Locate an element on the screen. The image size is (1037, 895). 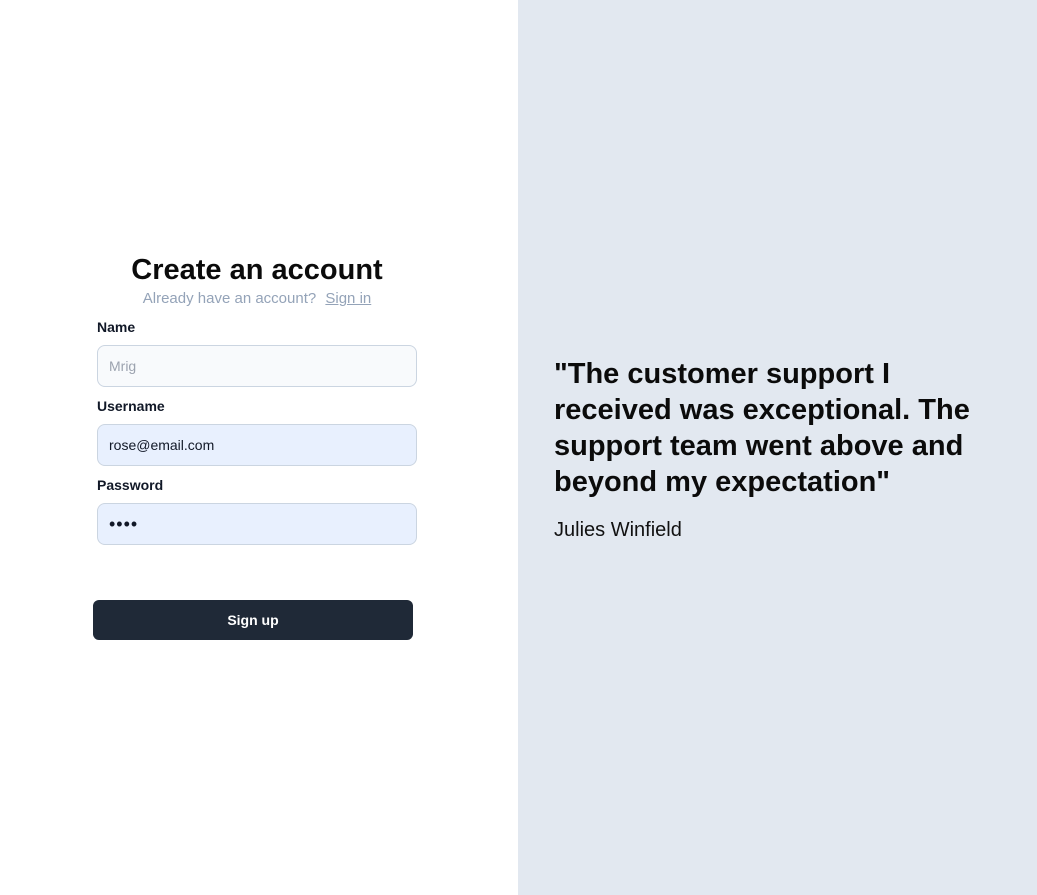
password-label: Password is located at coordinates (130, 485).